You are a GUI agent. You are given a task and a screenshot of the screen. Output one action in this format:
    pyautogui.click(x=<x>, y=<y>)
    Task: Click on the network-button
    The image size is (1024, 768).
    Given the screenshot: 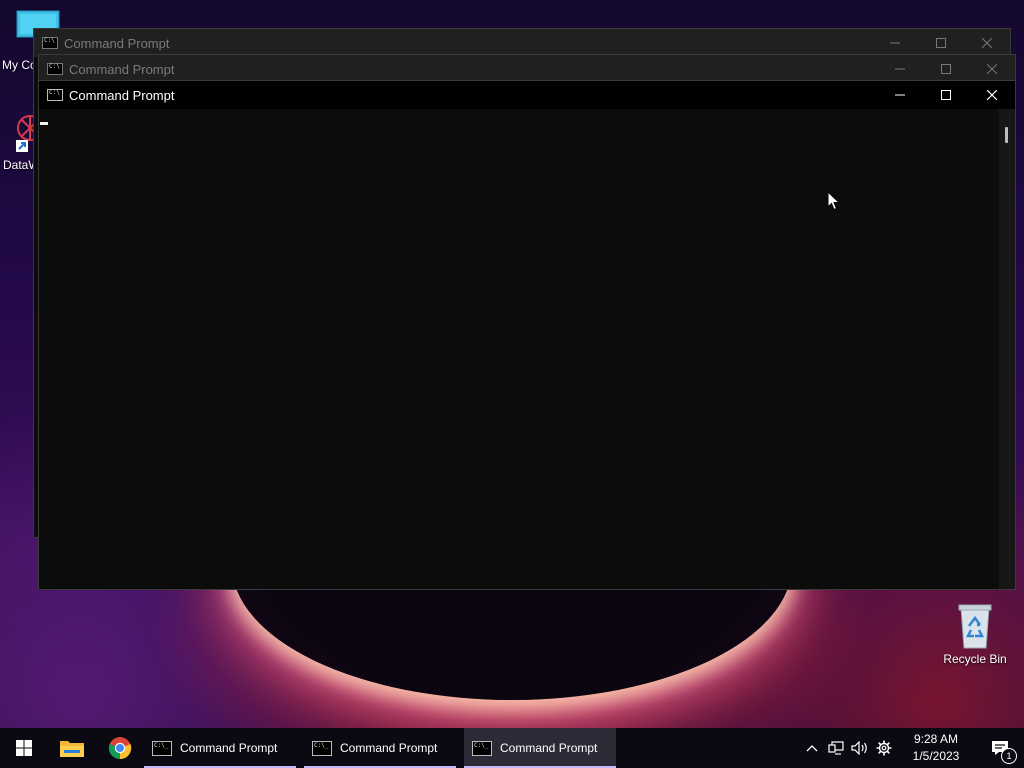 What is the action you would take?
    pyautogui.click(x=836, y=748)
    